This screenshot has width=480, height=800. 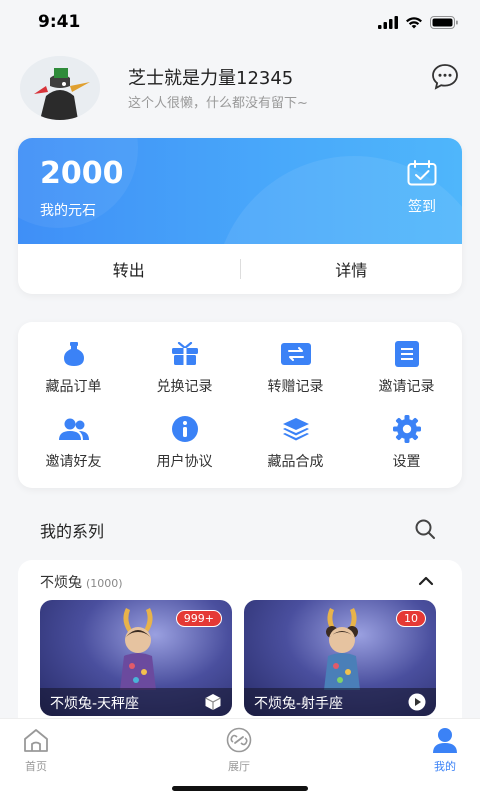 What do you see at coordinates (74, 354) in the screenshot?
I see `vase-icon` at bounding box center [74, 354].